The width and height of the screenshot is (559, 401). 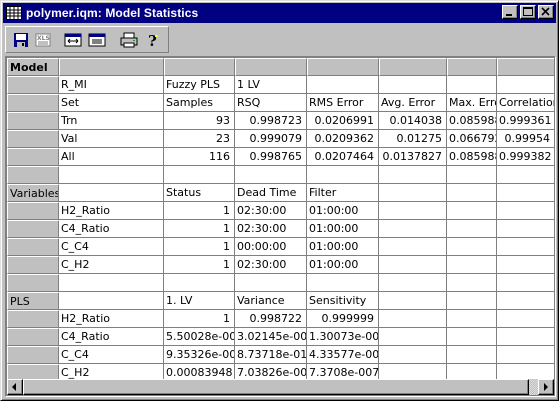 I want to click on title-bar: polymer.iqm: Model Statistics, so click(x=279, y=13).